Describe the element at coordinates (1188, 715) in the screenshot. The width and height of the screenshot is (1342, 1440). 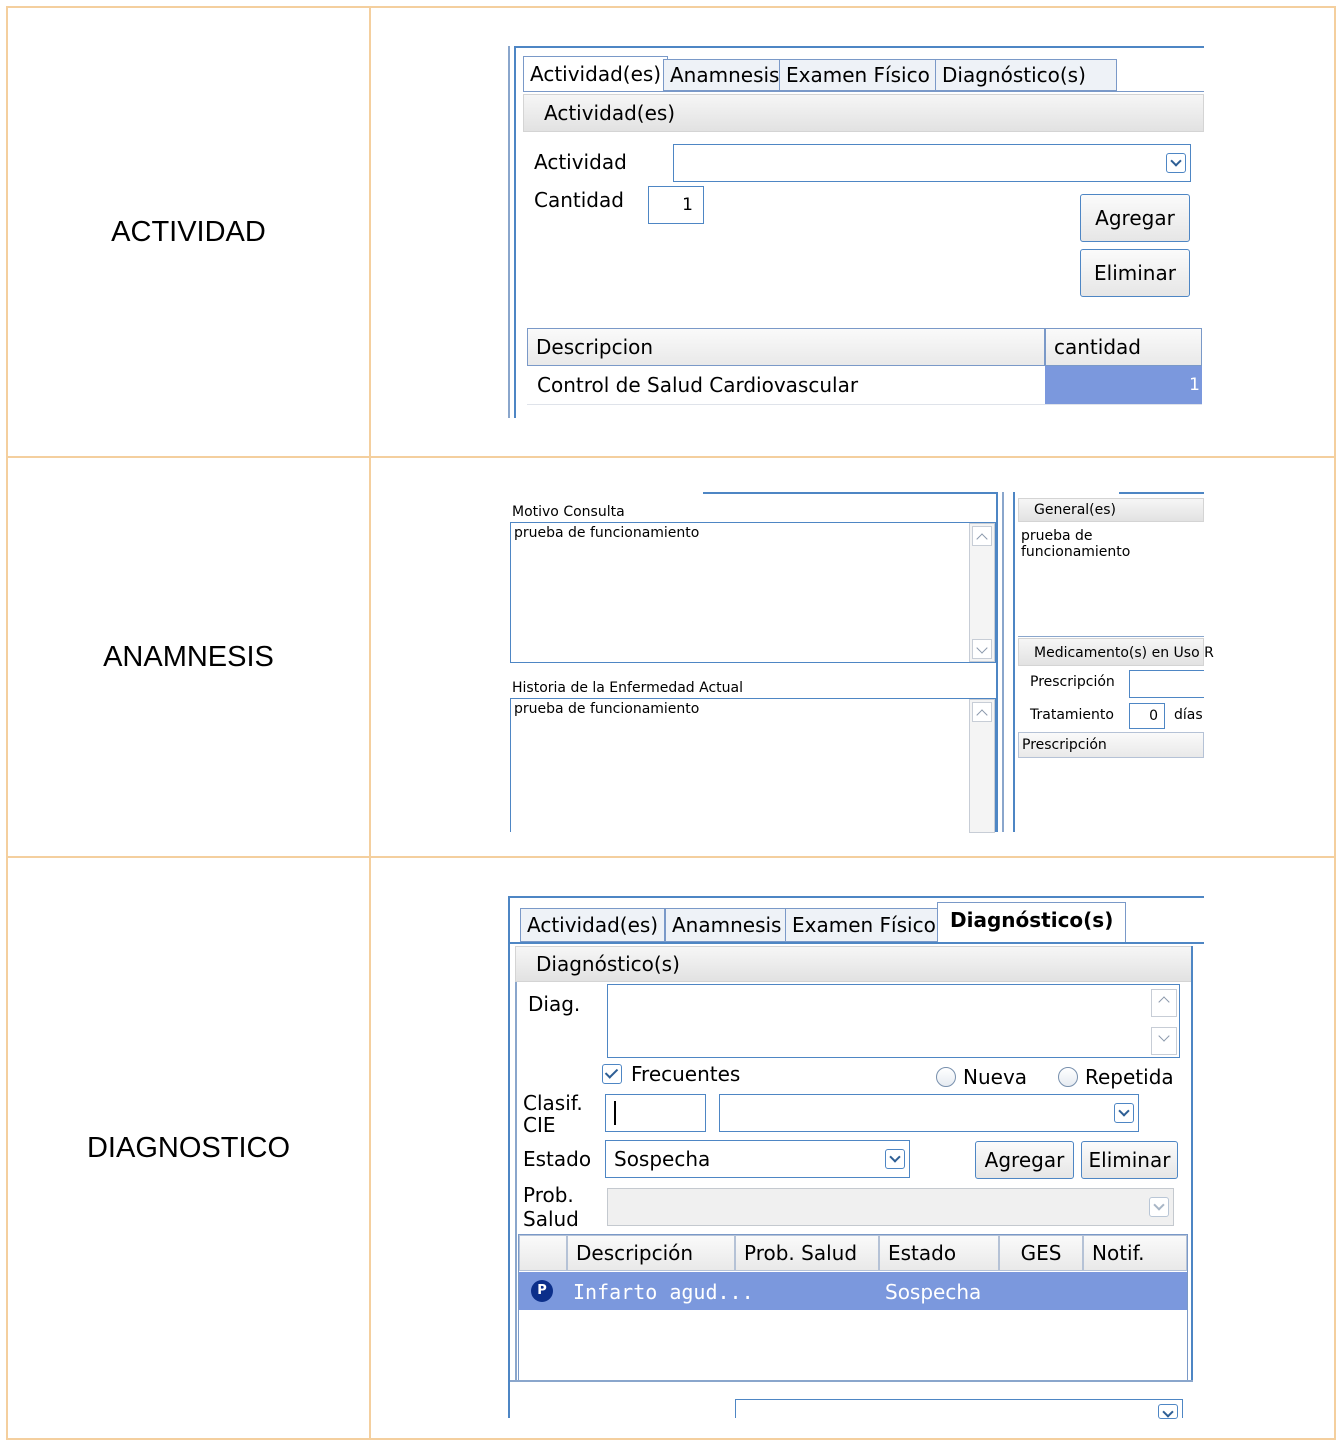
I see `dias-label: días` at that location.